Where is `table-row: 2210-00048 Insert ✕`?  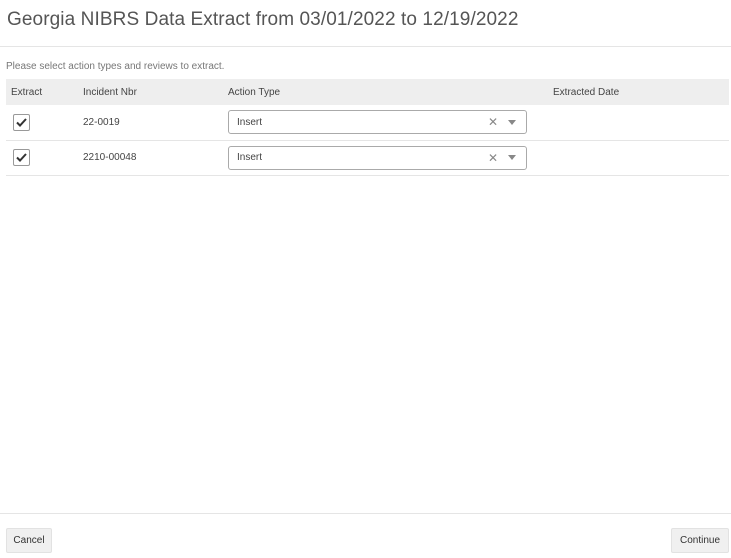
table-row: 2210-00048 Insert ✕ is located at coordinates (367, 158).